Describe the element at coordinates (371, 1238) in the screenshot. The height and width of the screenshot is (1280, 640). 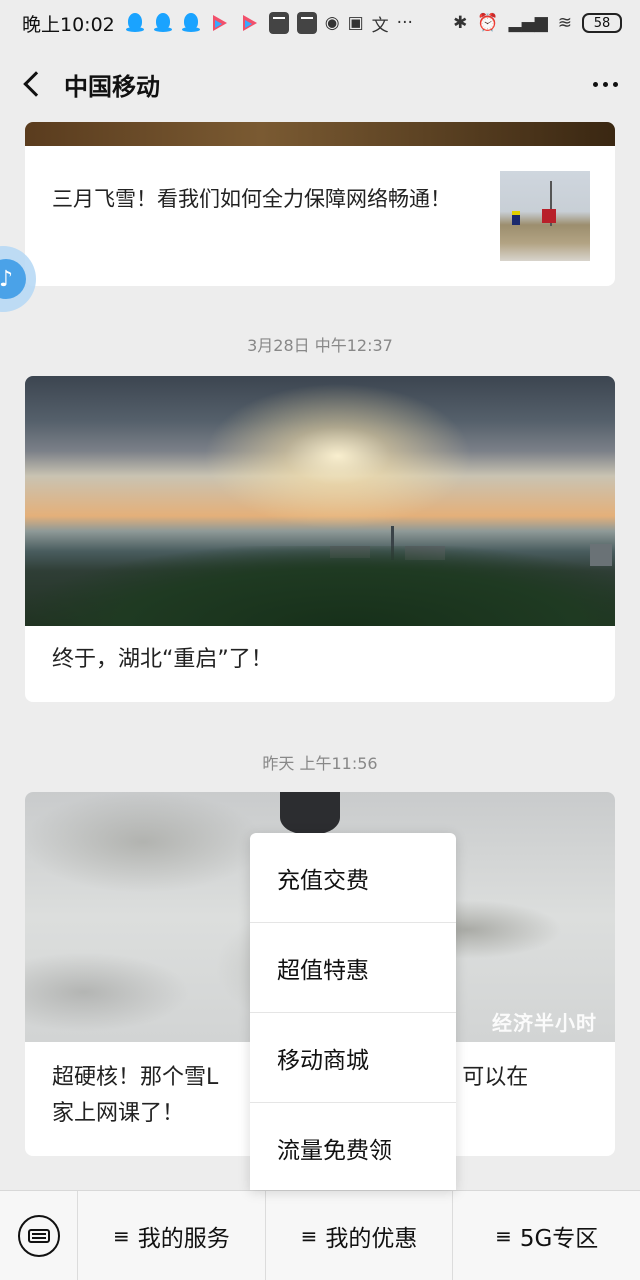
I see `menu-tab-label: 我的优惠` at that location.